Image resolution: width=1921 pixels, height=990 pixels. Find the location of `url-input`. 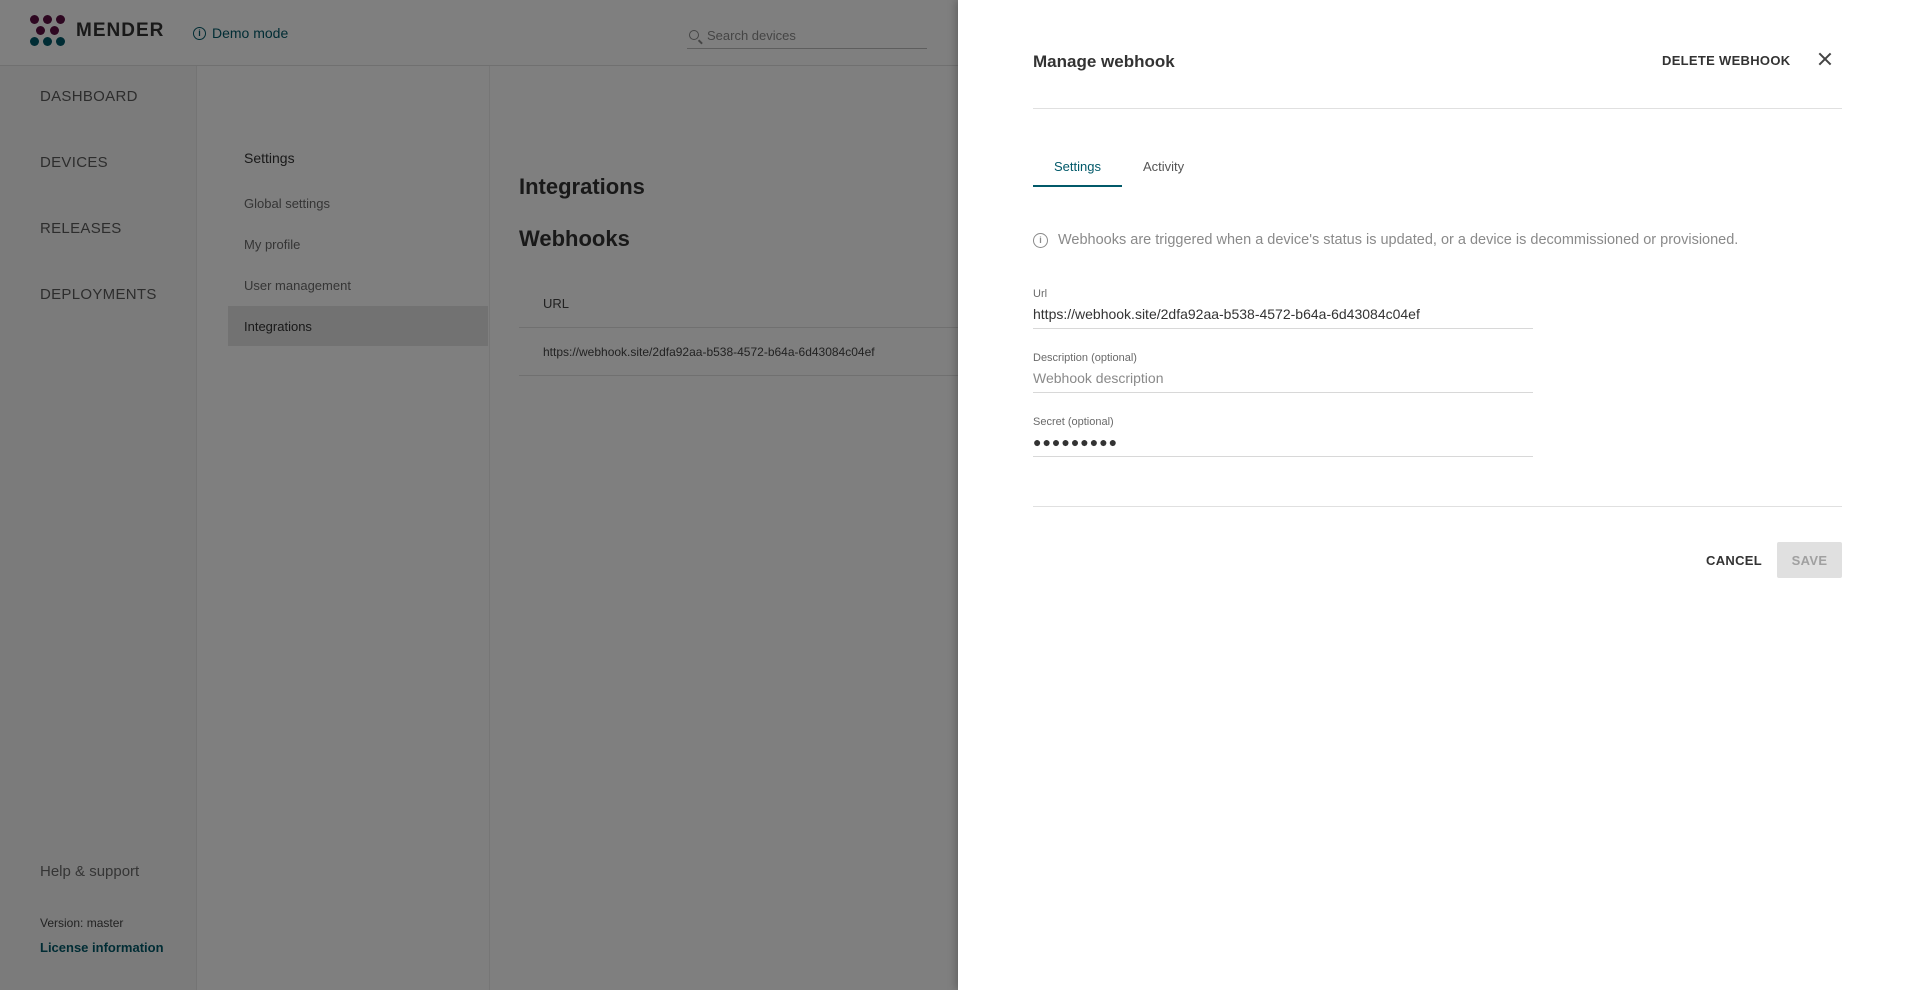

url-input is located at coordinates (1283, 314).